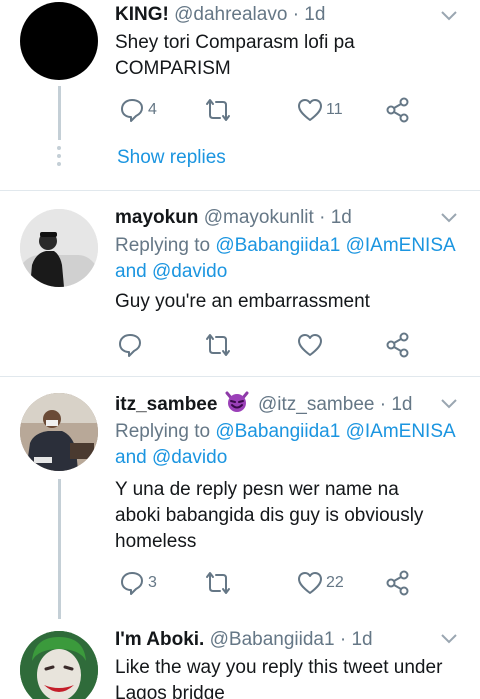  Describe the element at coordinates (270, 110) in the screenshot. I see `tweet-actions: 4 11` at that location.